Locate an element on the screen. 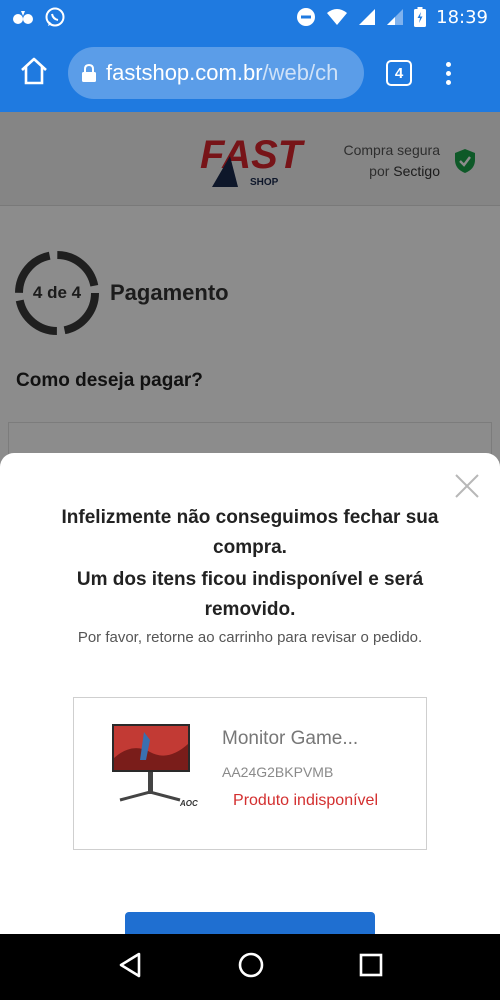 The image size is (500, 1000). product-status: Produto indisponível is located at coordinates (305, 800).